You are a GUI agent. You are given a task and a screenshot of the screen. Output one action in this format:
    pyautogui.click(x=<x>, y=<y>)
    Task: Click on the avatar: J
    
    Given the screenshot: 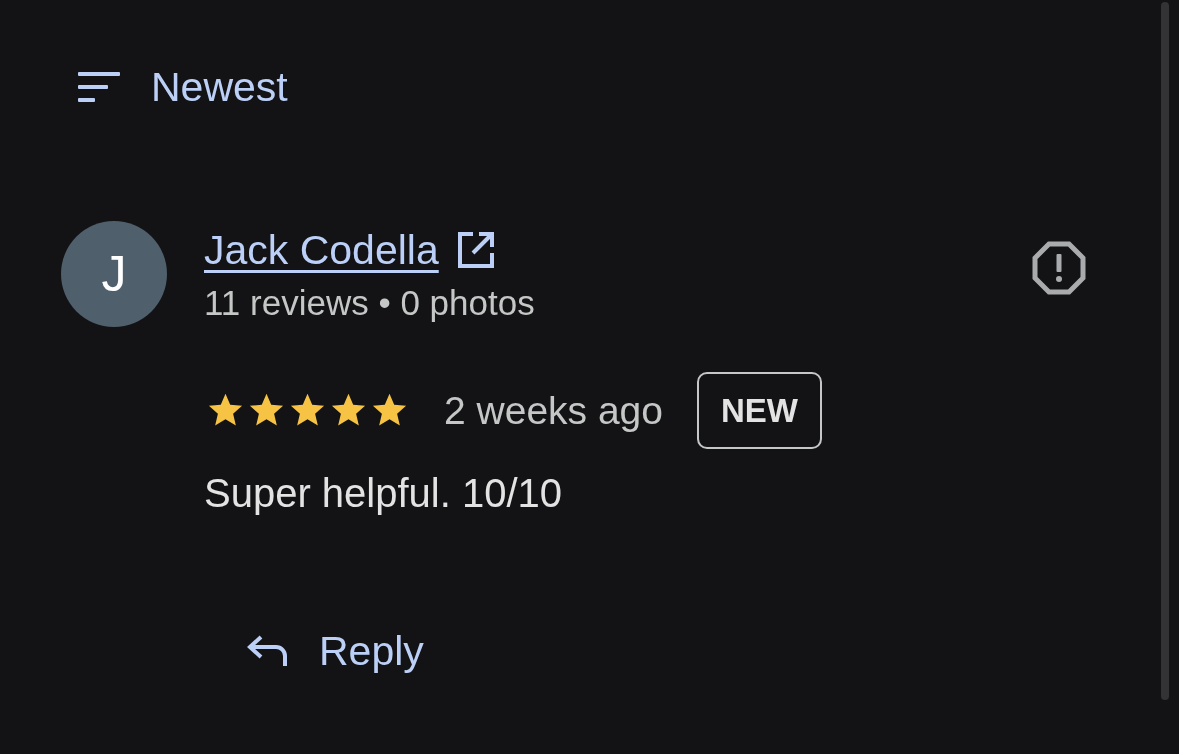 What is the action you would take?
    pyautogui.click(x=114, y=274)
    